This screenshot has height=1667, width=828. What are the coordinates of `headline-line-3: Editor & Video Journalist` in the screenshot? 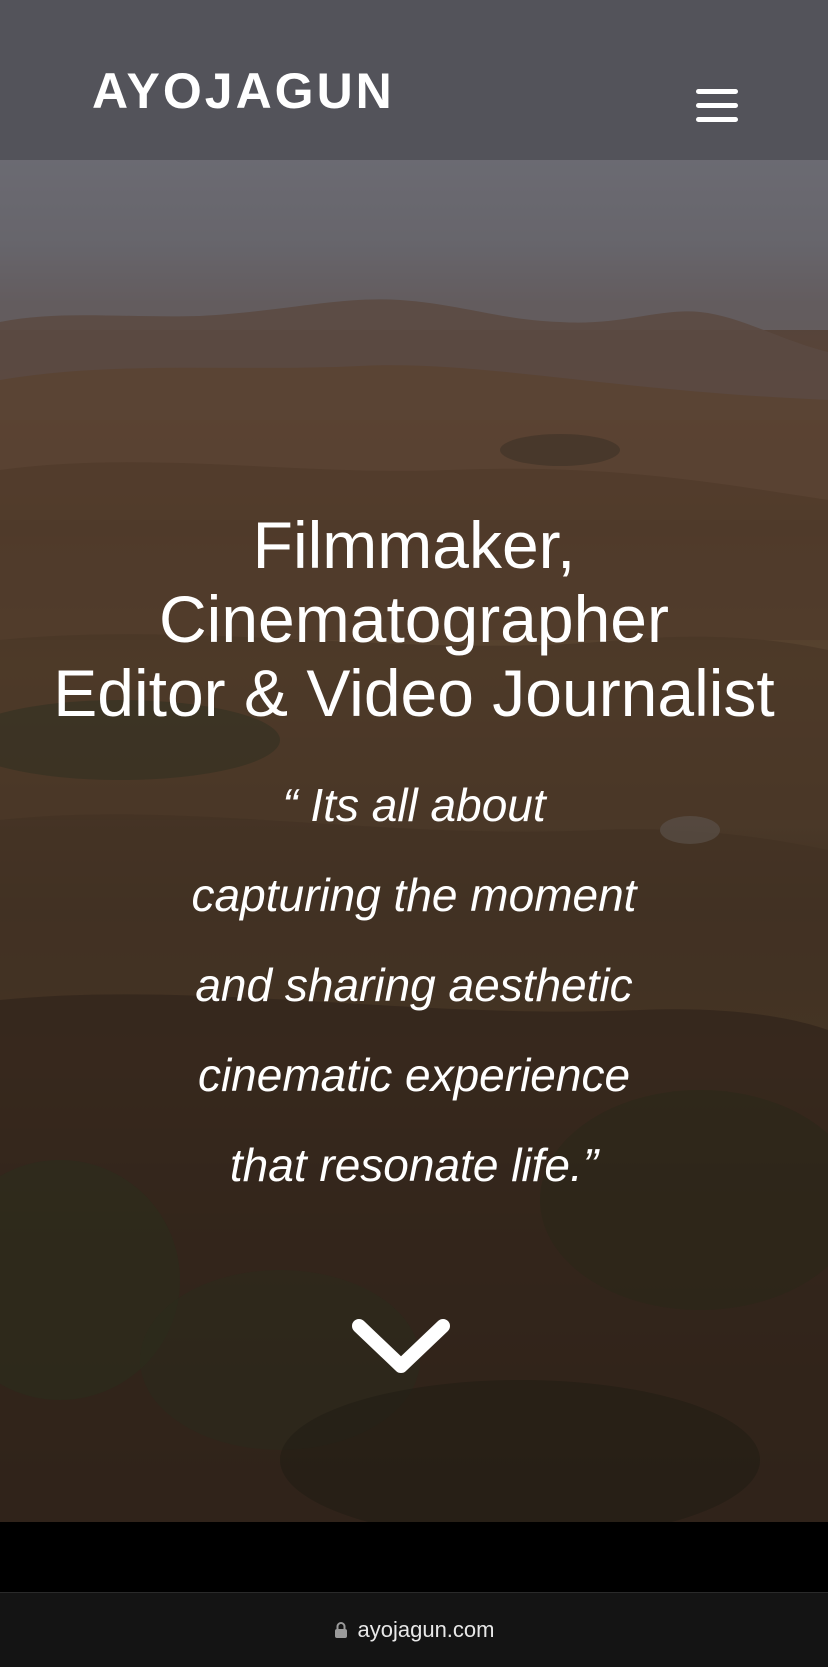 It's located at (414, 693).